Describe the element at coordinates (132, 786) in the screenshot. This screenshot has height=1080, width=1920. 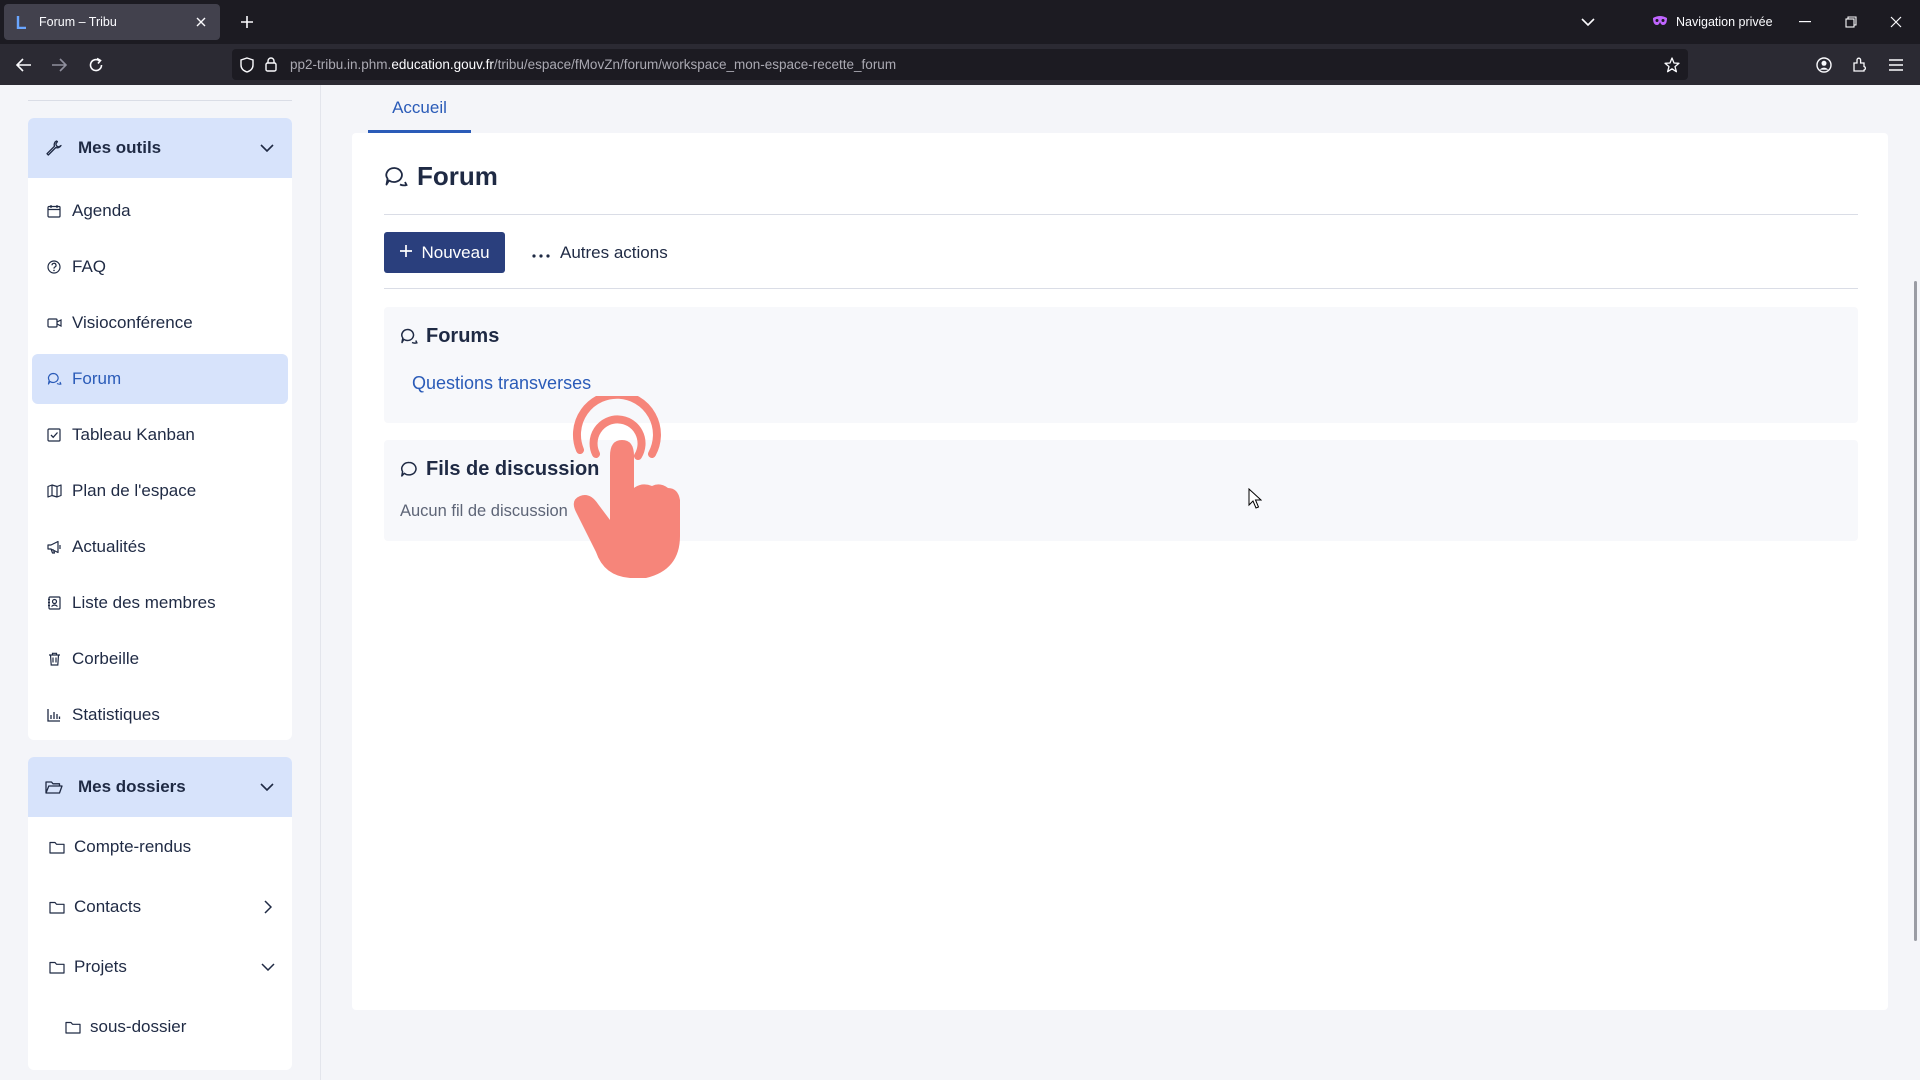
I see `folders-panel-title: Mes dossiers` at that location.